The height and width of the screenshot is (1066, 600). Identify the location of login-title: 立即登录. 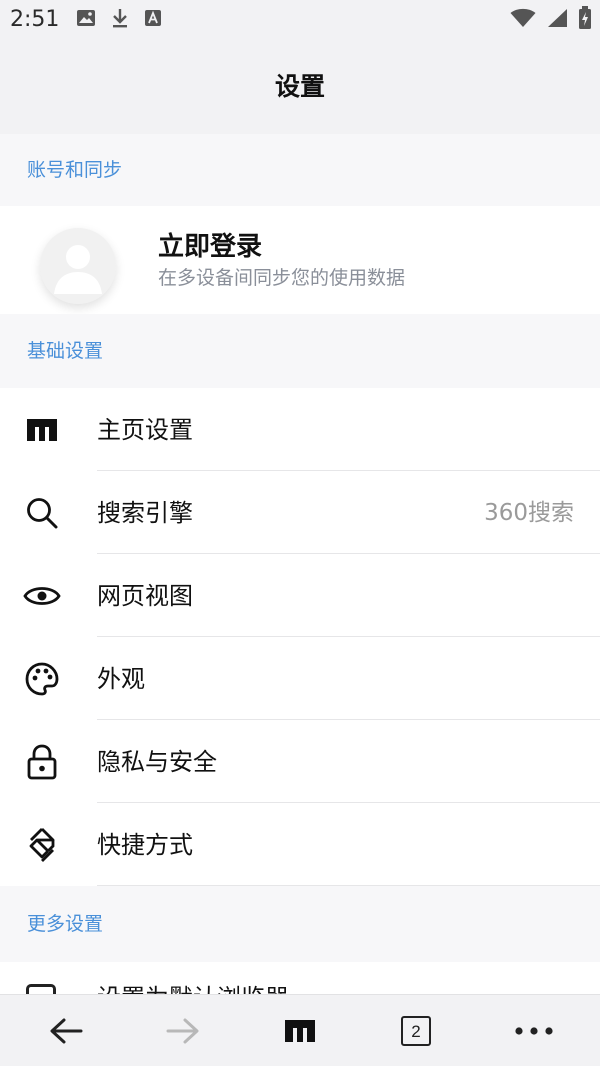
(210, 247).